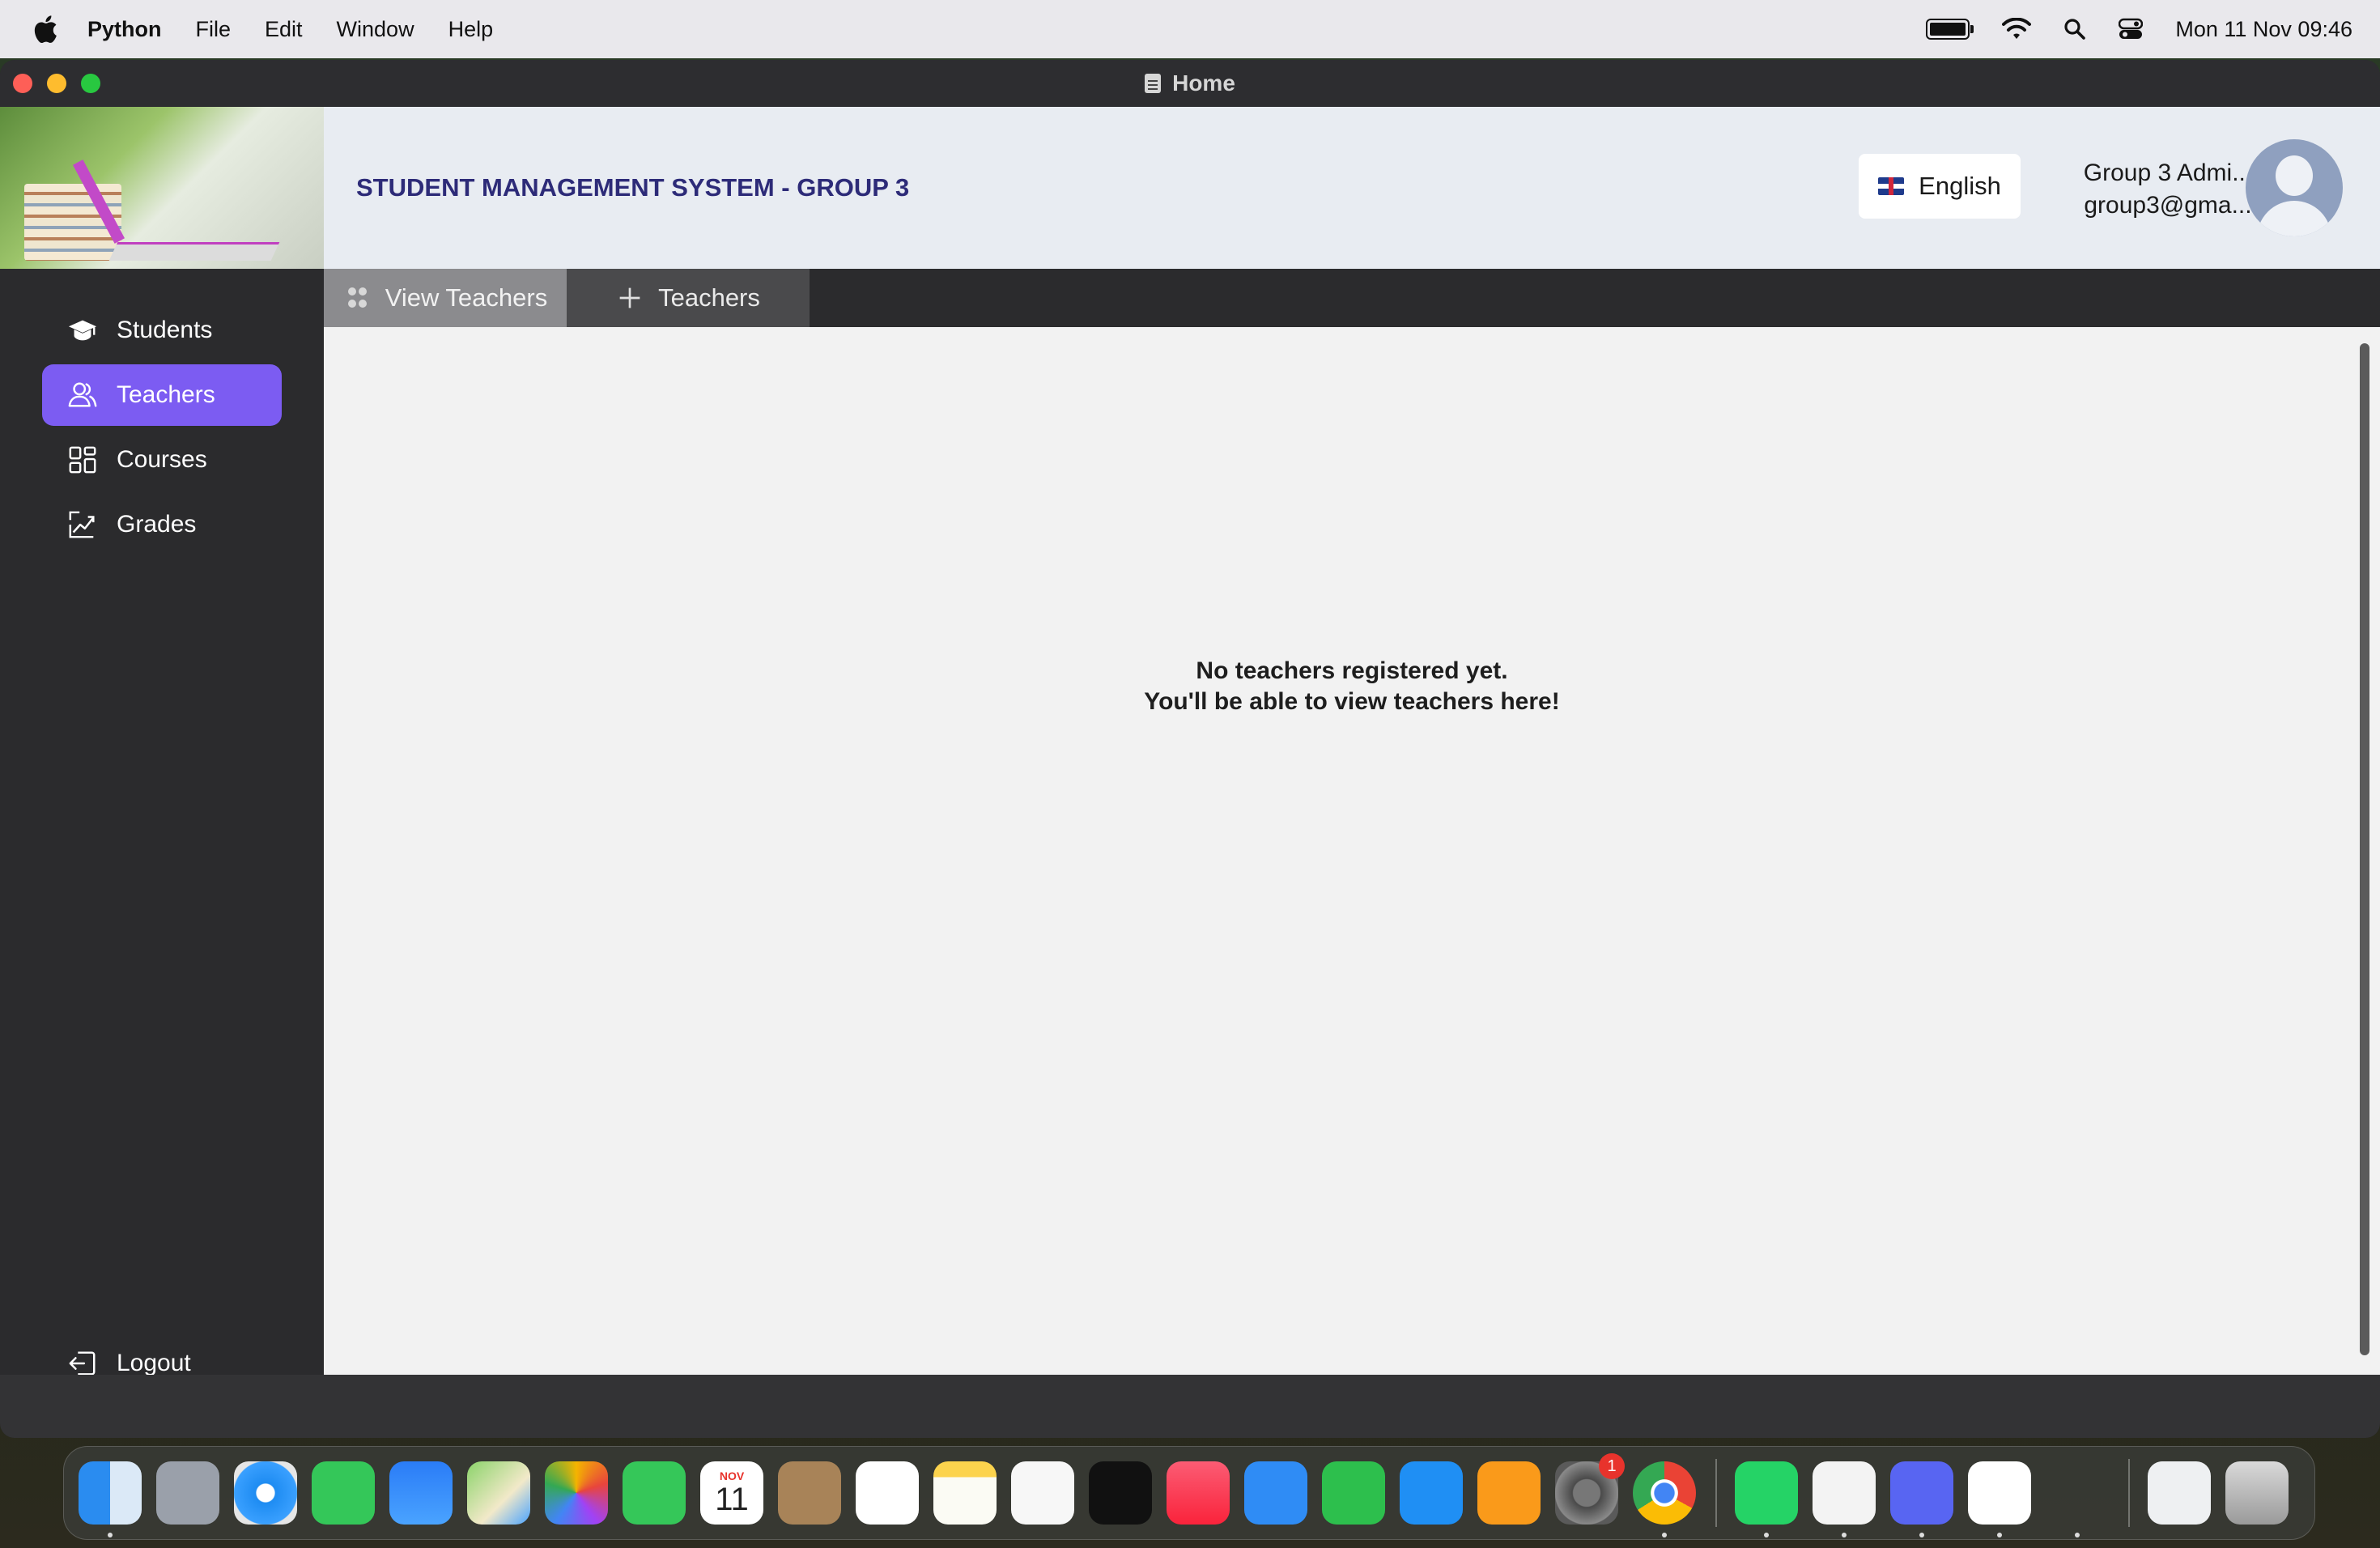  I want to click on sidebar-item-grades: Grades, so click(162, 524).